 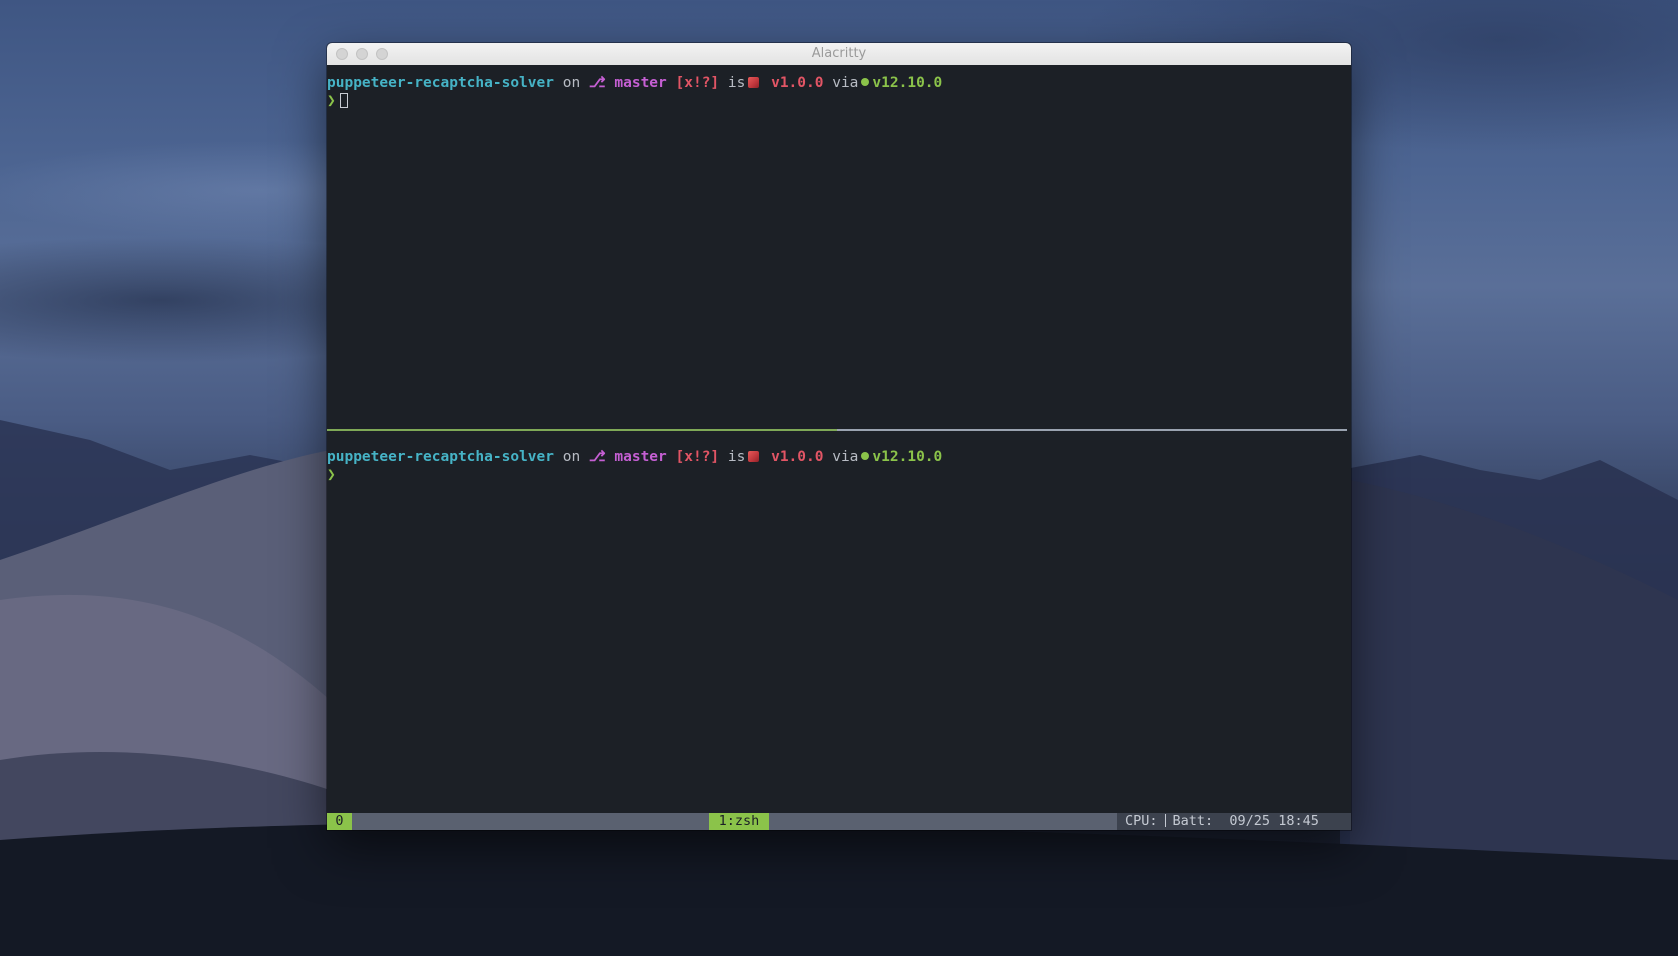 I want to click on pane-divider, so click(x=837, y=430).